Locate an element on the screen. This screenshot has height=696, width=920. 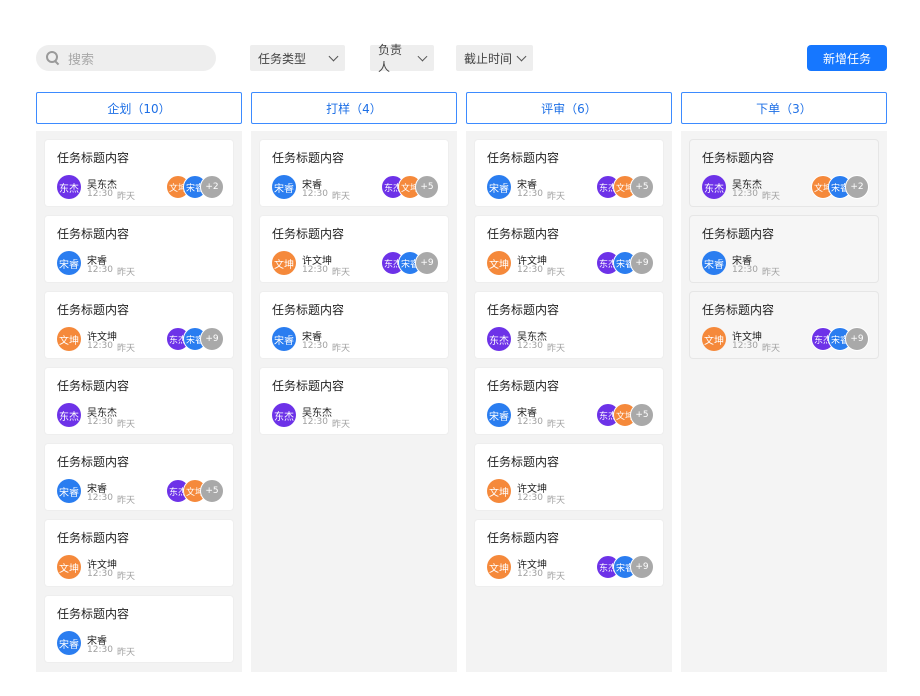
task-type-filter: 任务类型 is located at coordinates (297, 58).